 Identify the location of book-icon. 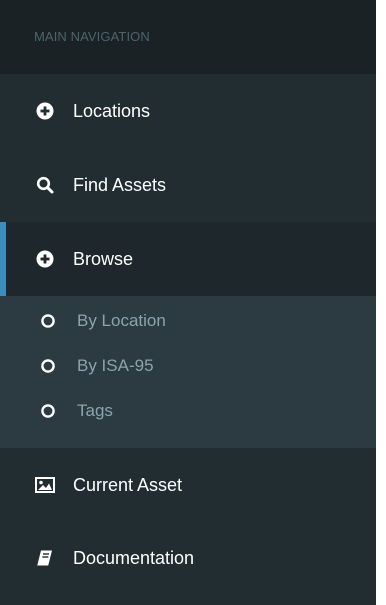
(45, 558).